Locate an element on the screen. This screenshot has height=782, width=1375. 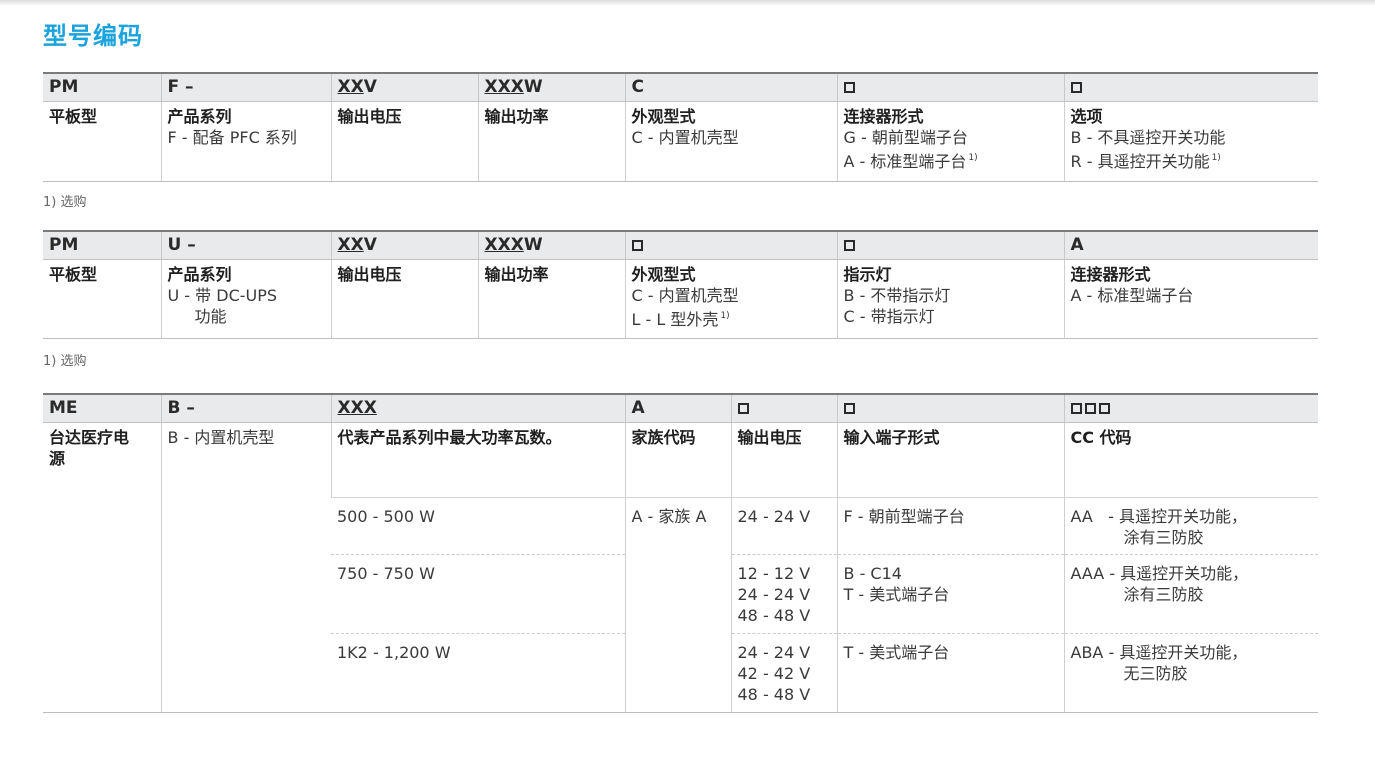
code-connector is located at coordinates (950, 87).